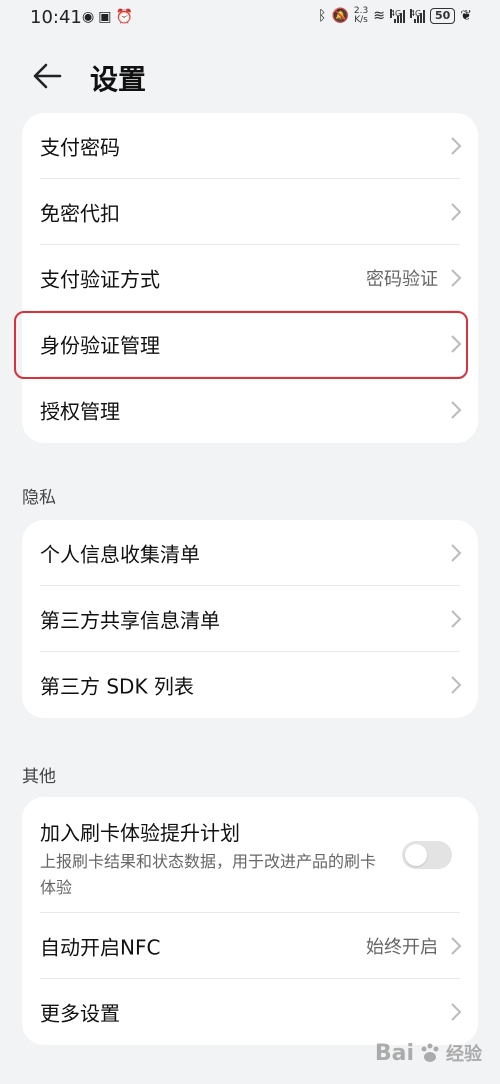  Describe the element at coordinates (39, 498) in the screenshot. I see `section-title-privacy: 隐私` at that location.